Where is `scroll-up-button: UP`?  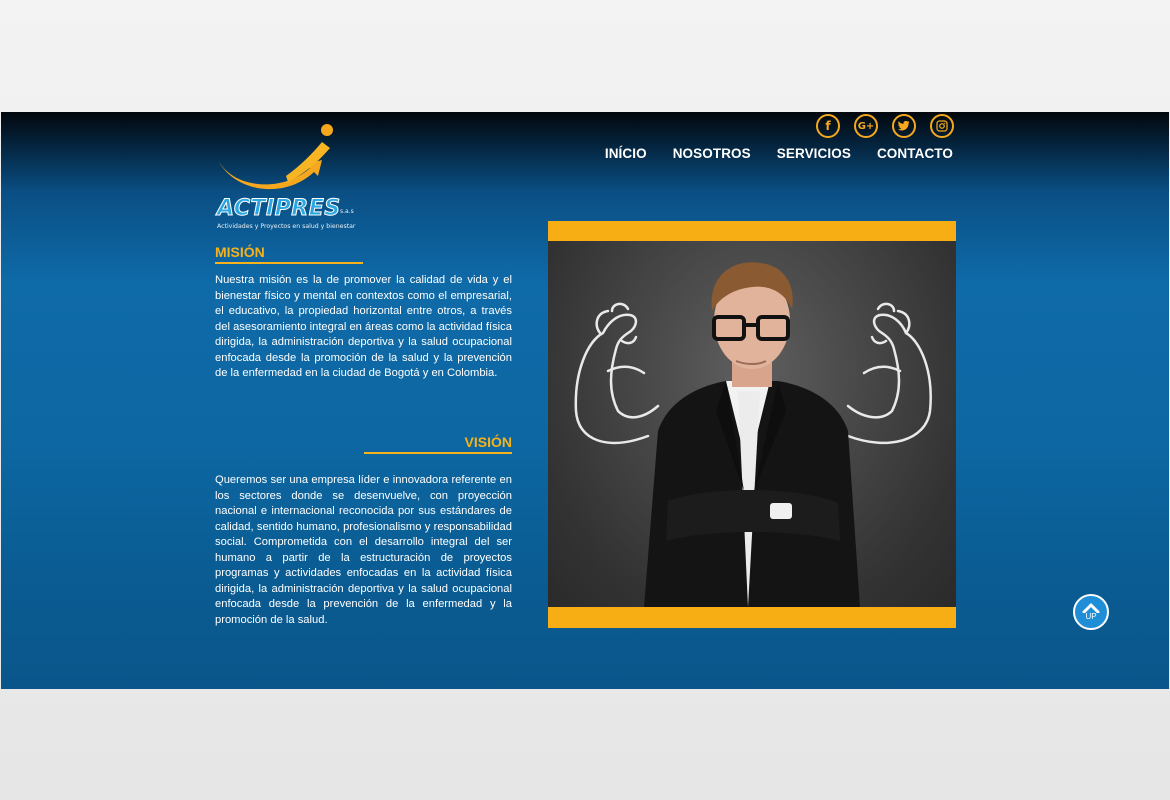 scroll-up-button: UP is located at coordinates (1091, 612).